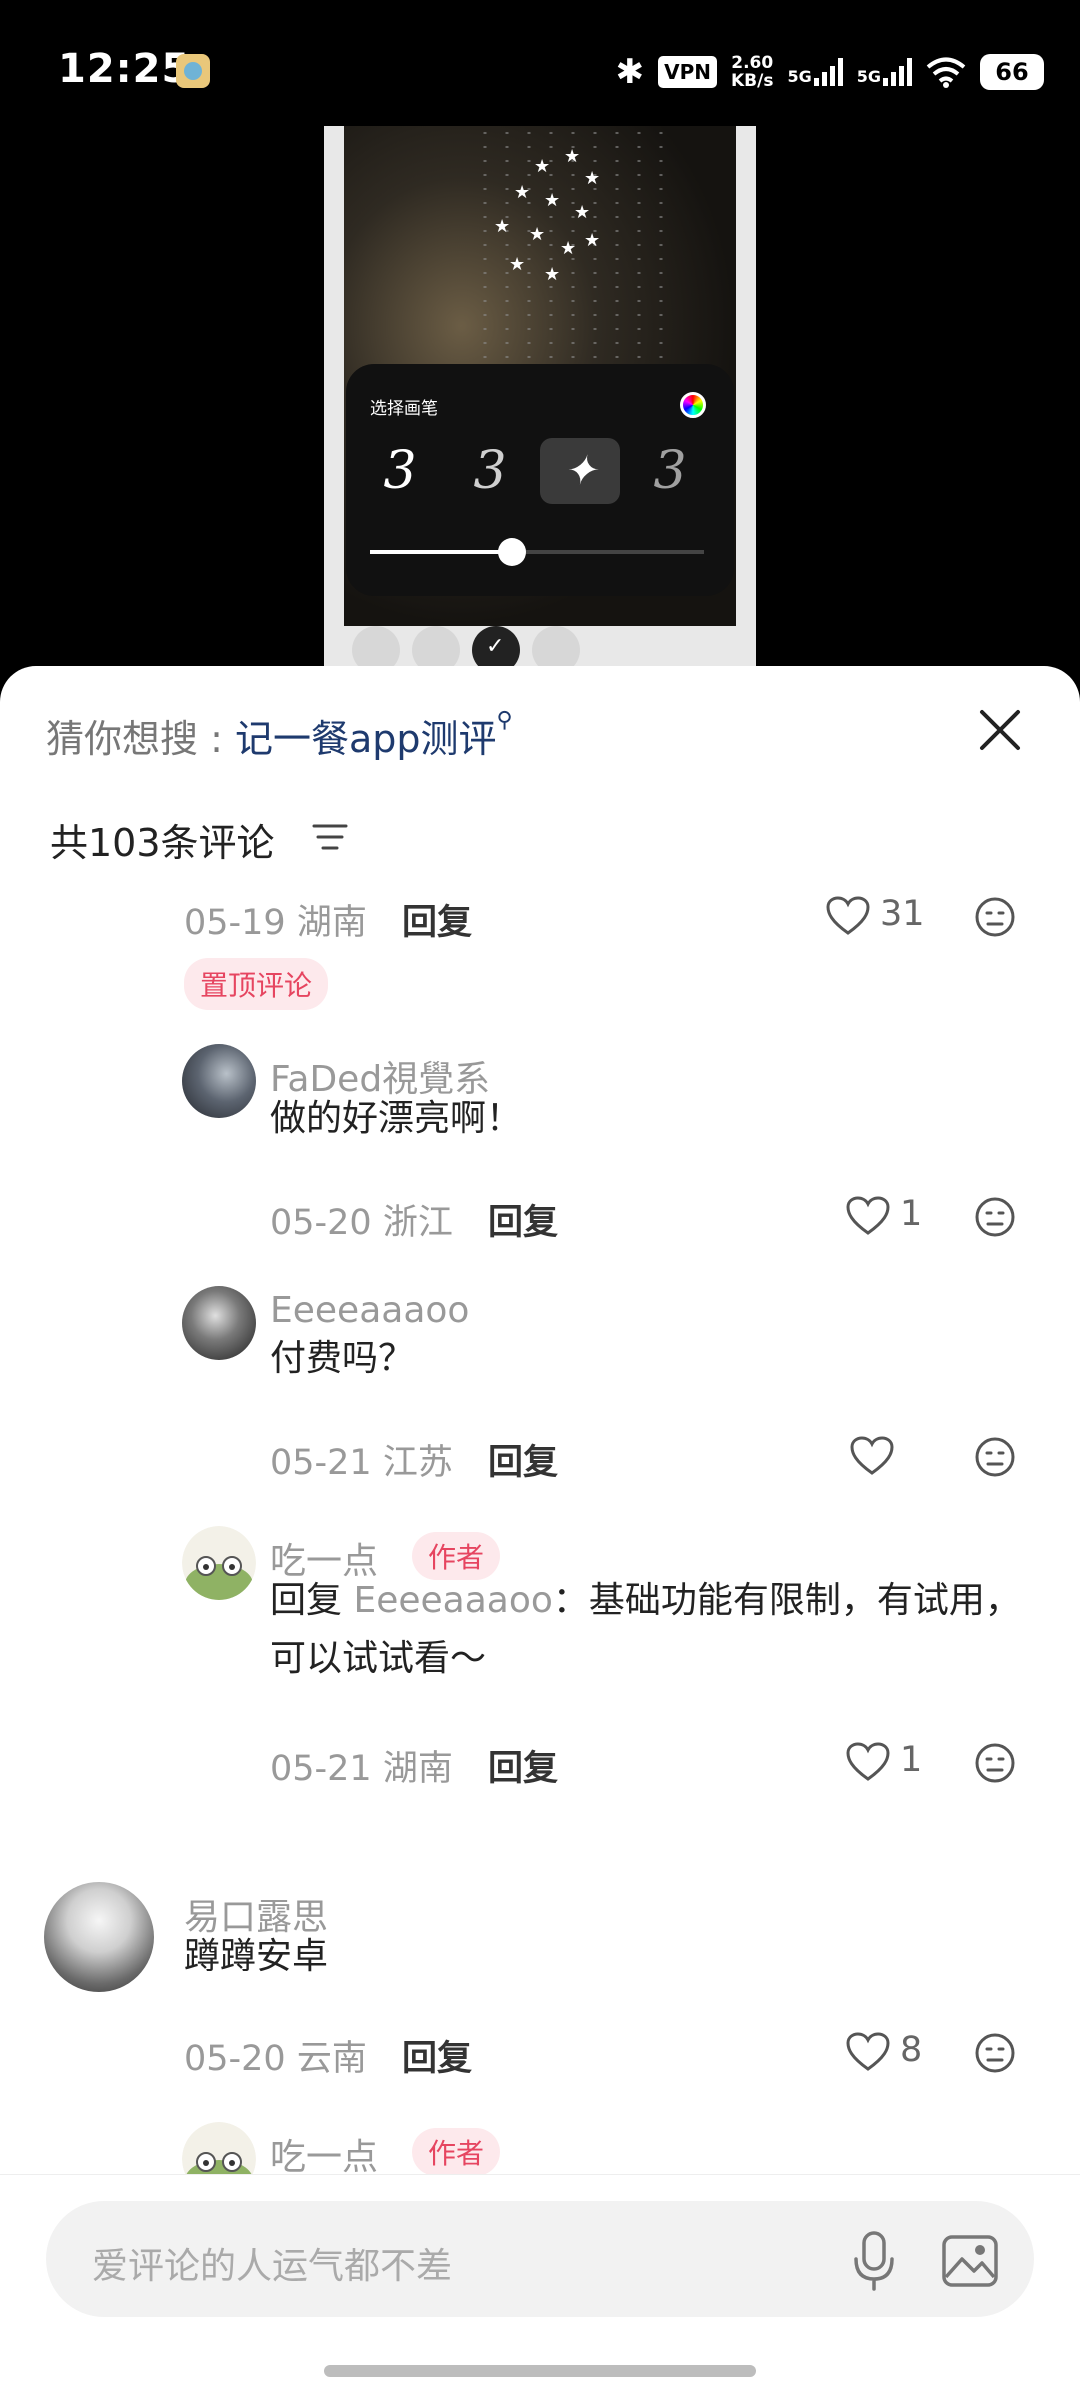 The image size is (1080, 2400). I want to click on signal-1-icon: 5G, so click(815, 72).